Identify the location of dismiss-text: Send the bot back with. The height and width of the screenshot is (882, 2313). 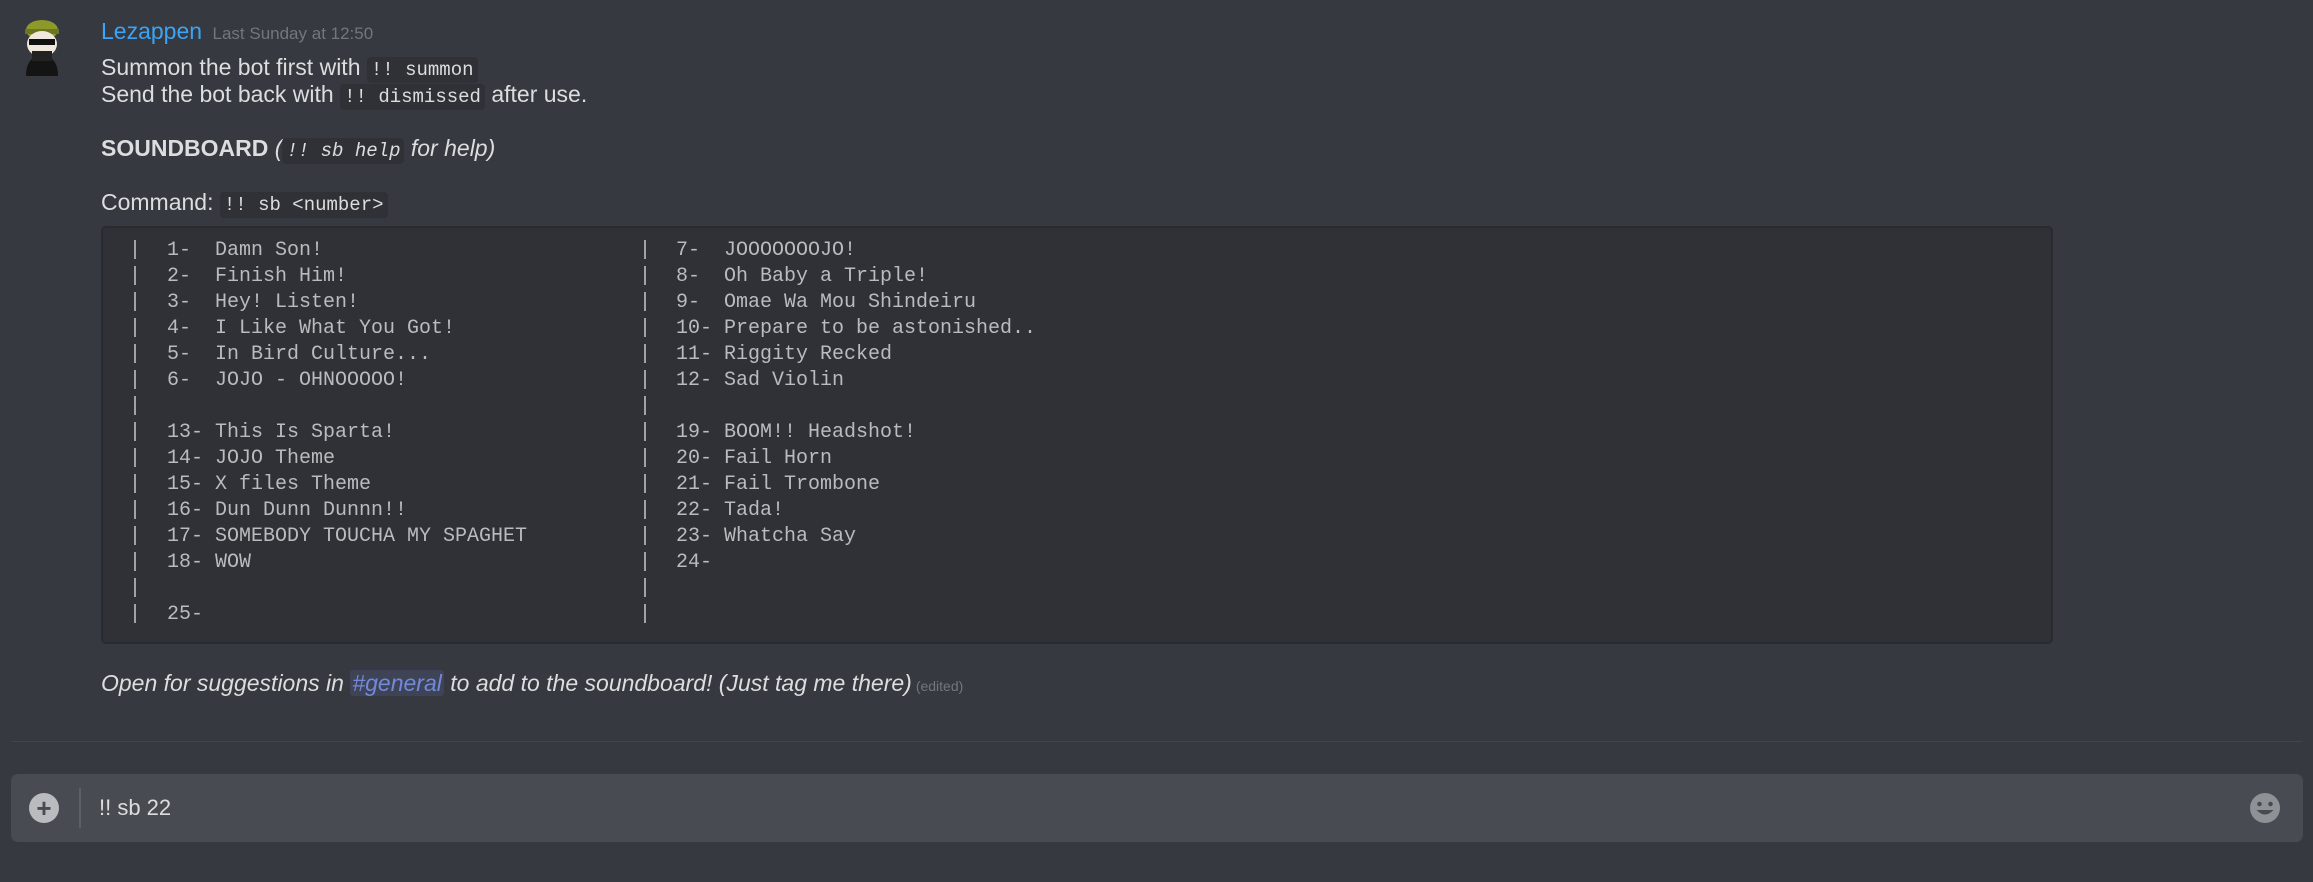
(221, 94).